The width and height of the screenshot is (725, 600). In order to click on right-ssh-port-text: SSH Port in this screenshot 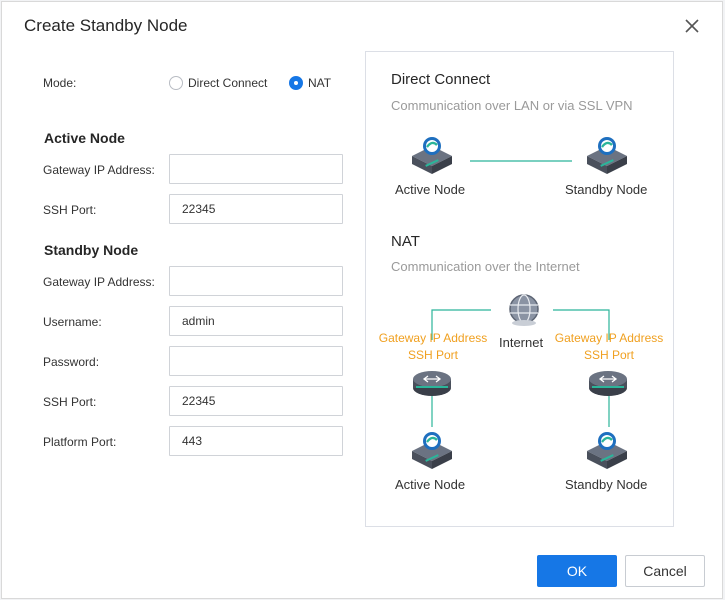, I will do `click(608, 355)`.